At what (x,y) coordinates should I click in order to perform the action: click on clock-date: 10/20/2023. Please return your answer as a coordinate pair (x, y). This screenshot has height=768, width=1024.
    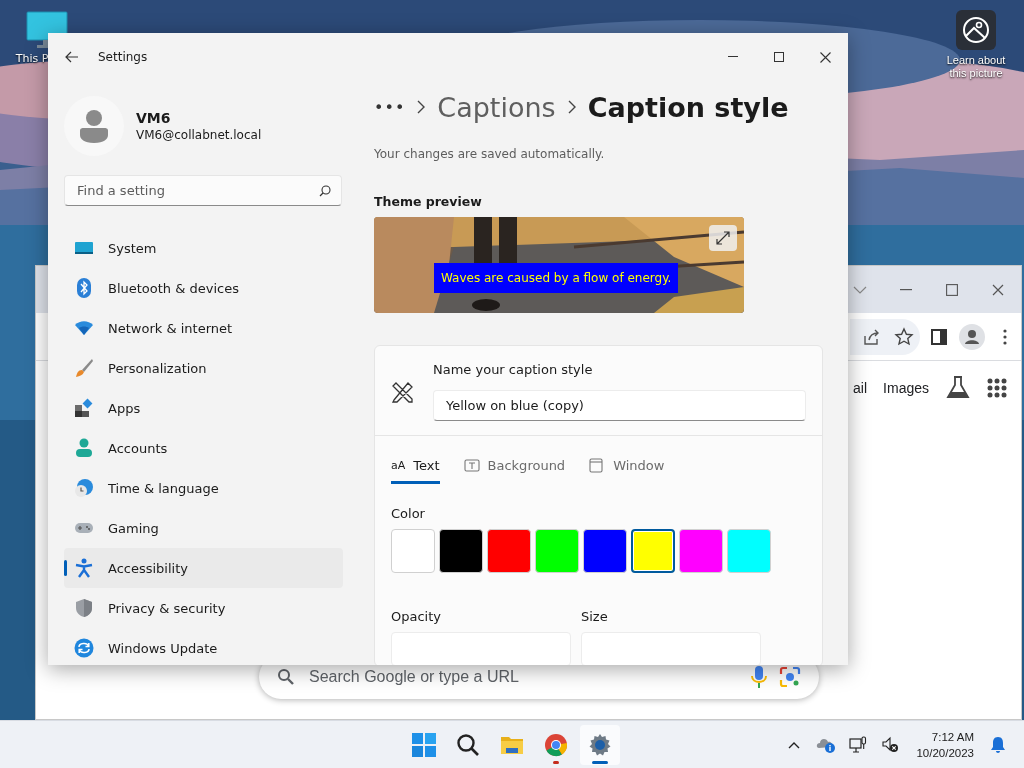
    Looking at the image, I should click on (945, 752).